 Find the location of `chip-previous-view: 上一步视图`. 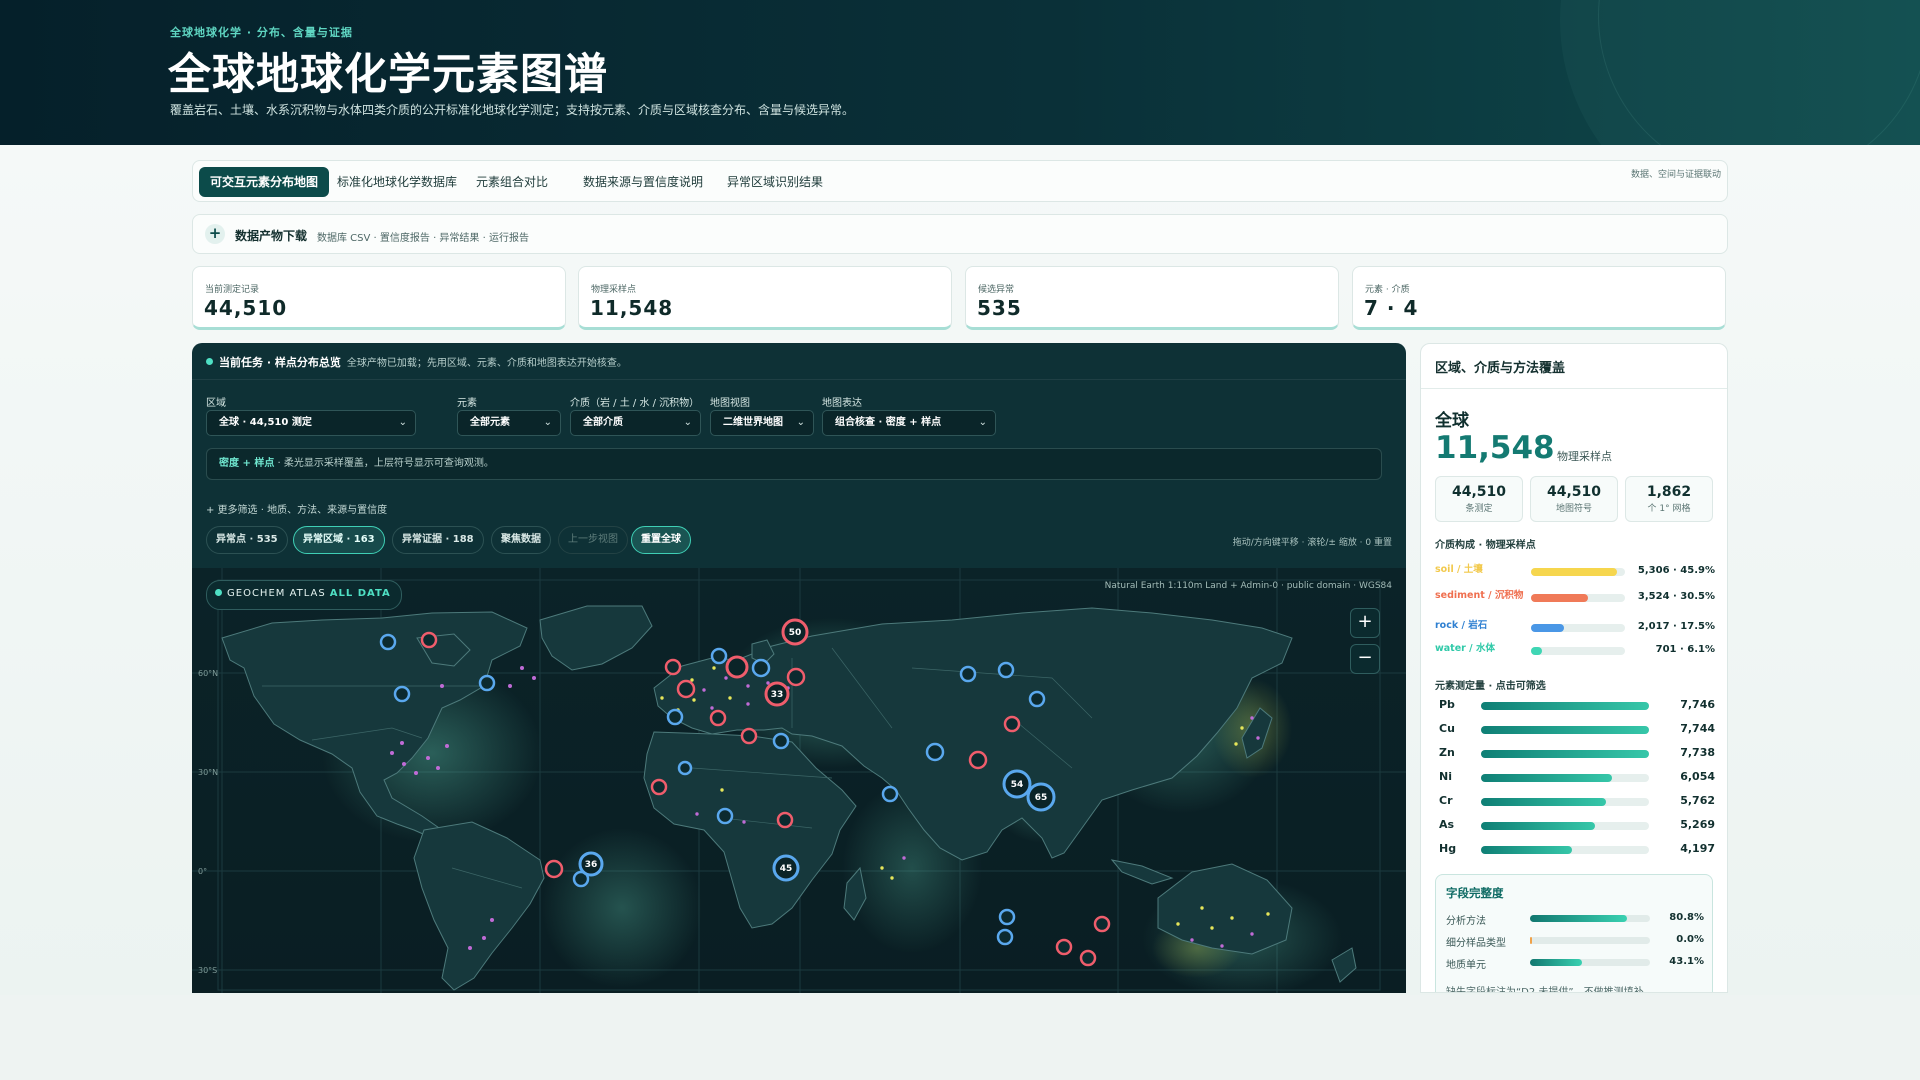

chip-previous-view: 上一步视图 is located at coordinates (593, 540).